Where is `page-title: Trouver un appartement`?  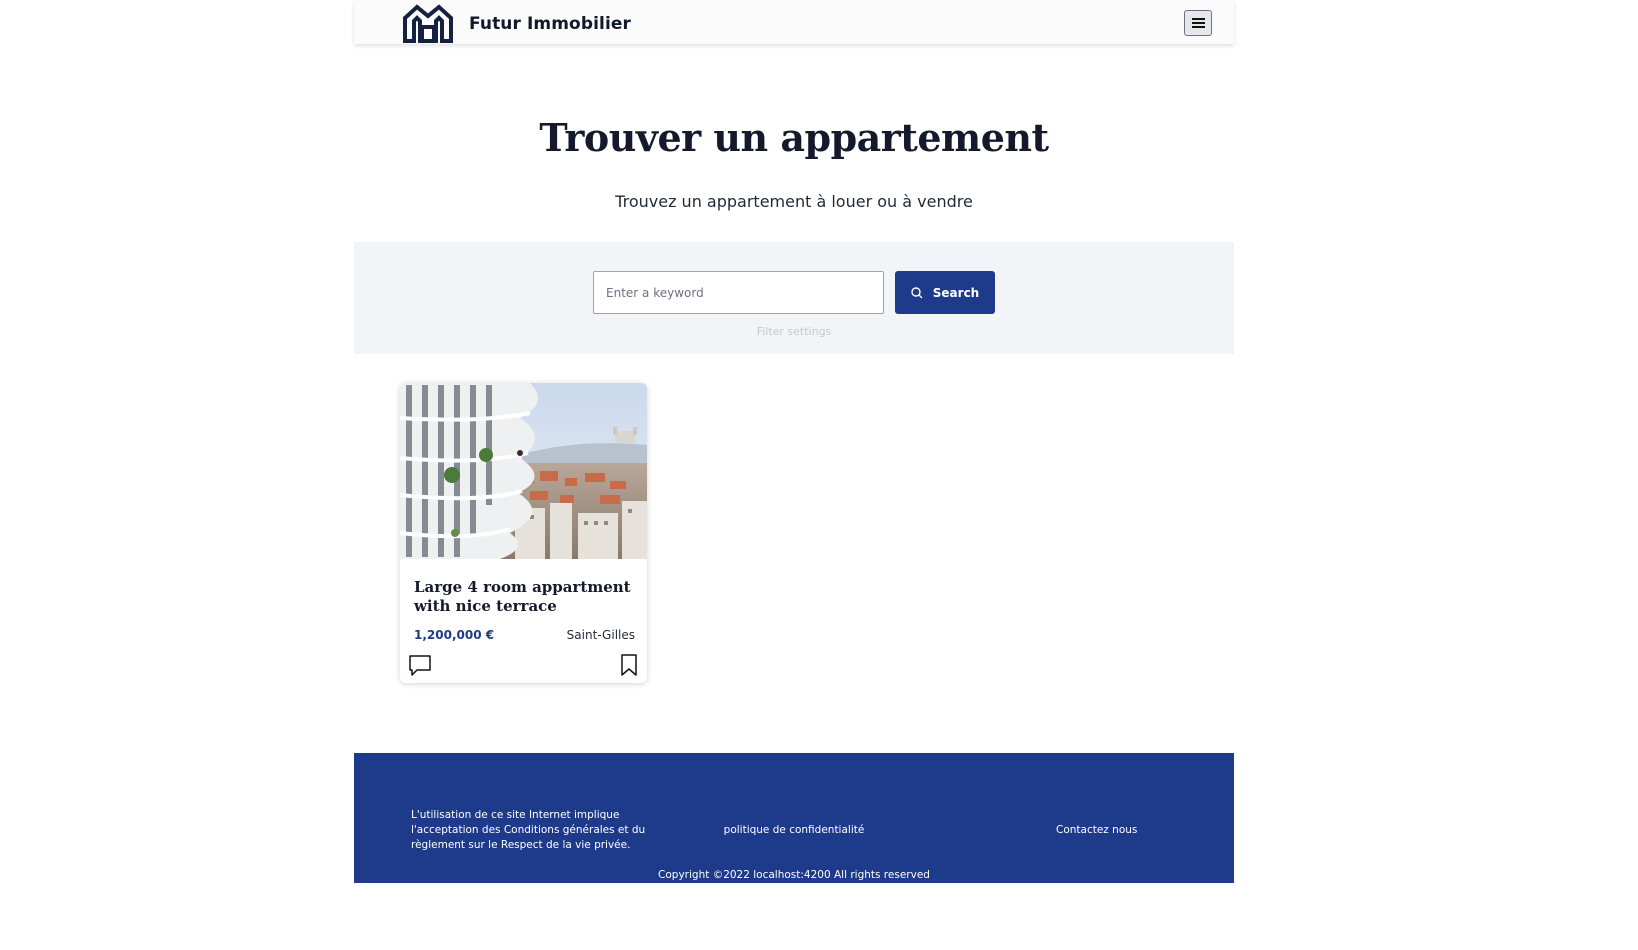
page-title: Trouver un appartement is located at coordinates (794, 137).